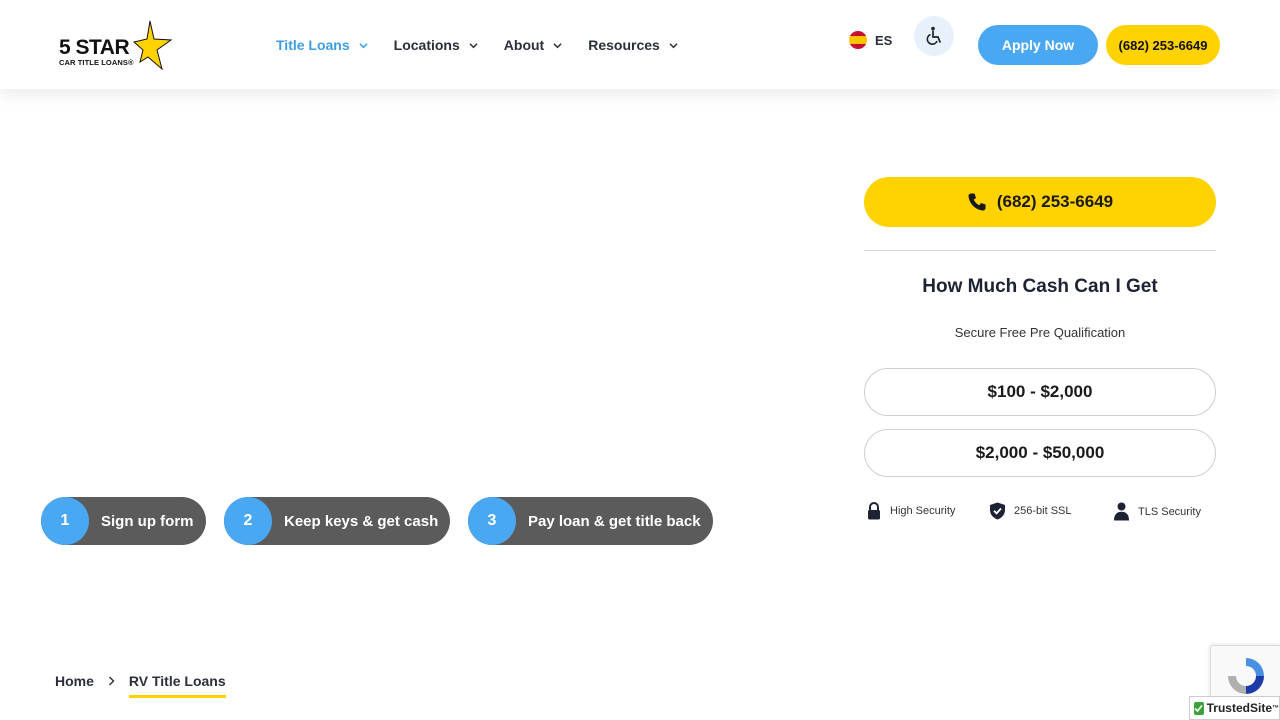  I want to click on step-pay-loan: 3 Pay loan & get title back, so click(590, 521).